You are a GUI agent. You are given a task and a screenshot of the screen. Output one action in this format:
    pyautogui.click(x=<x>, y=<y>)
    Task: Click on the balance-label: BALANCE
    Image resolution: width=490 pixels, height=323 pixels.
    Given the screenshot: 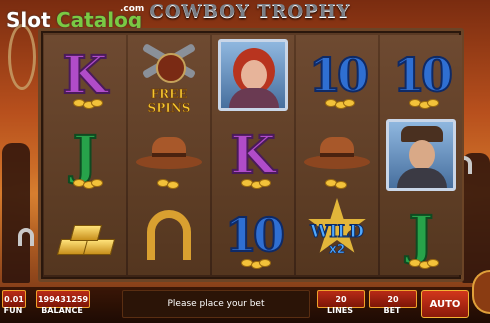 What is the action you would take?
    pyautogui.click(x=62, y=310)
    